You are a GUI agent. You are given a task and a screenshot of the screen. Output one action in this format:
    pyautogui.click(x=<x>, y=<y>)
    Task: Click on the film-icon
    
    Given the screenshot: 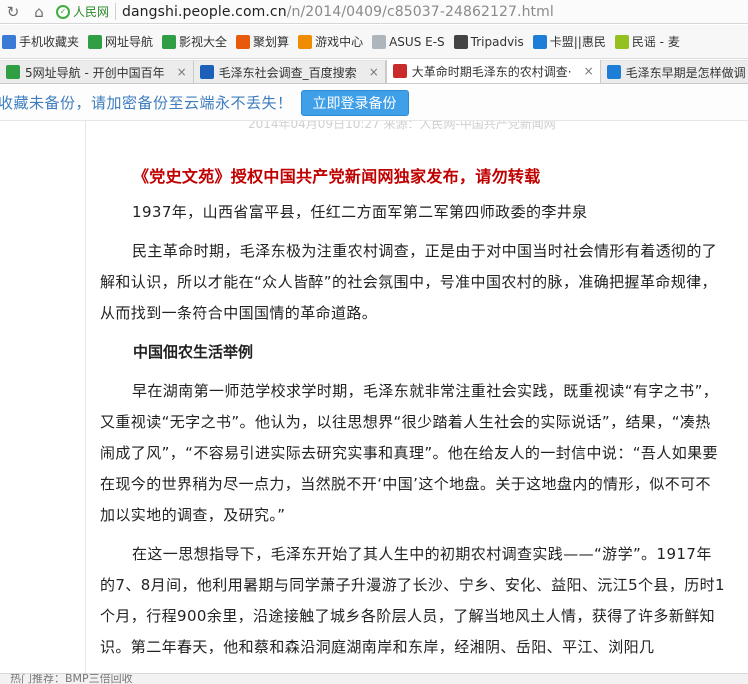 What is the action you would take?
    pyautogui.click(x=169, y=41)
    